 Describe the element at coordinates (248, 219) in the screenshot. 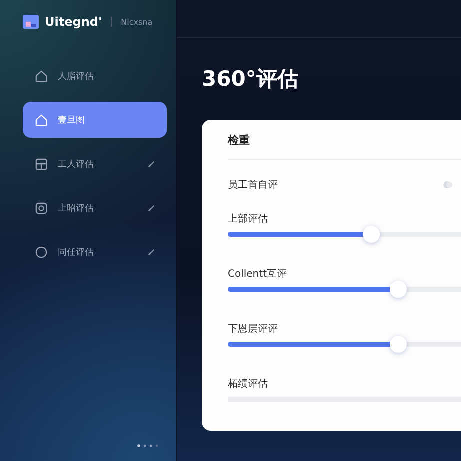

I see `slider-label: 上部评估` at that location.